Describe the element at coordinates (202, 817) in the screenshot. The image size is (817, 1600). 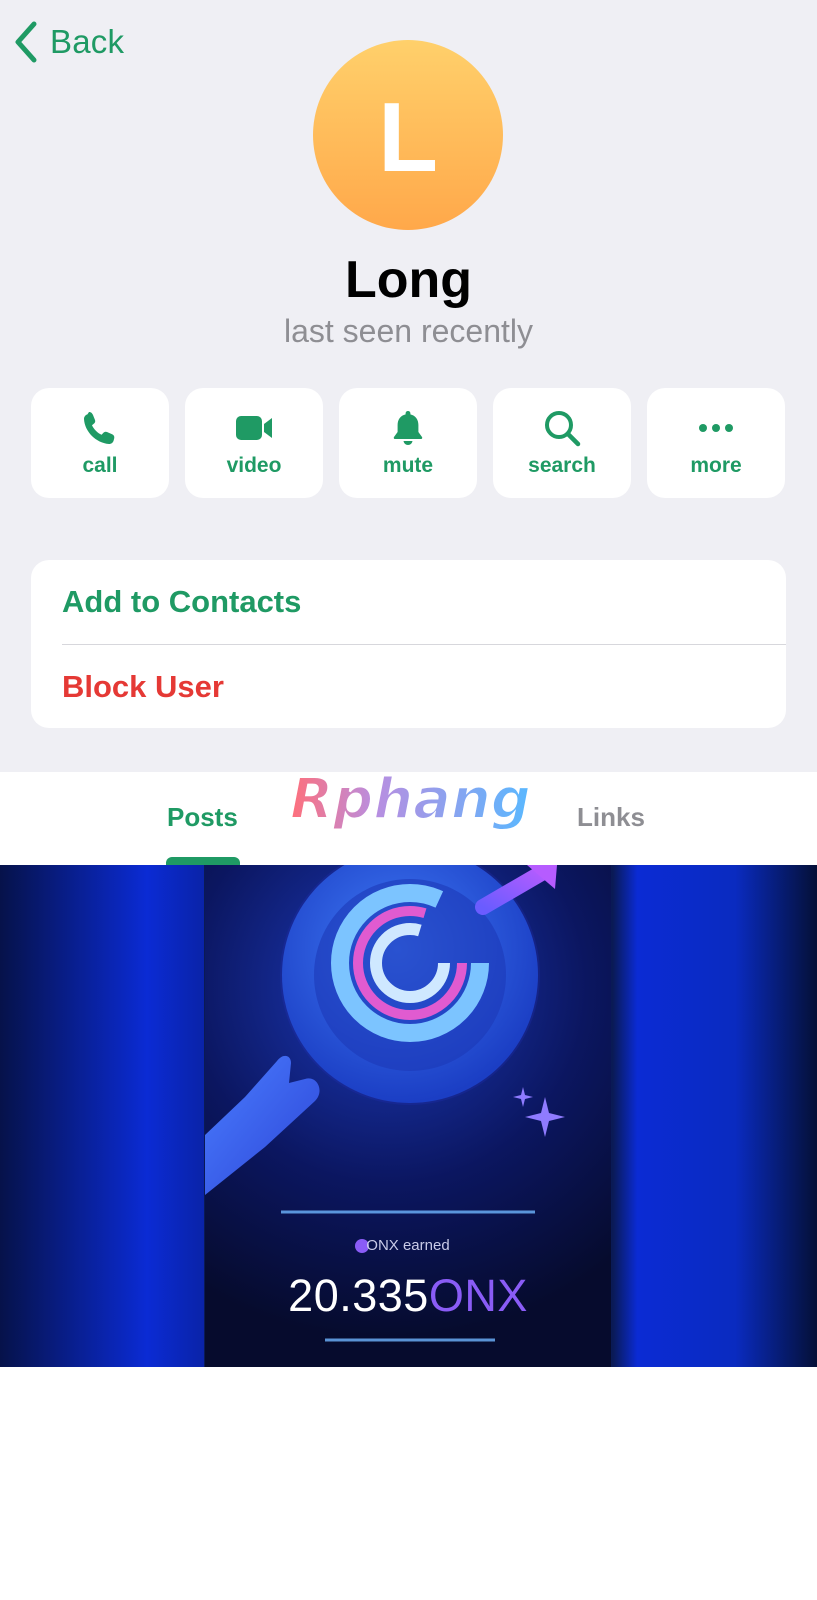
I see `tab-posts: Posts` at that location.